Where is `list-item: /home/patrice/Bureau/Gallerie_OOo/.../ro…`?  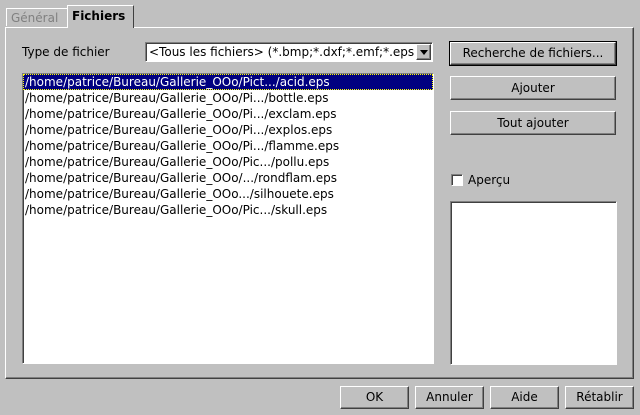 list-item: /home/patrice/Bureau/Gallerie_OOo/.../ro… is located at coordinates (228, 178).